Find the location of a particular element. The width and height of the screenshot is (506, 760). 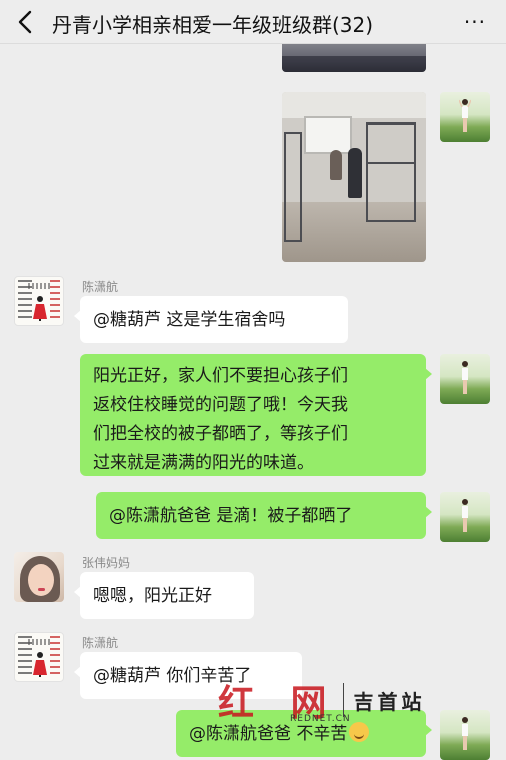

watermark-url: REDNET.CN is located at coordinates (320, 719).